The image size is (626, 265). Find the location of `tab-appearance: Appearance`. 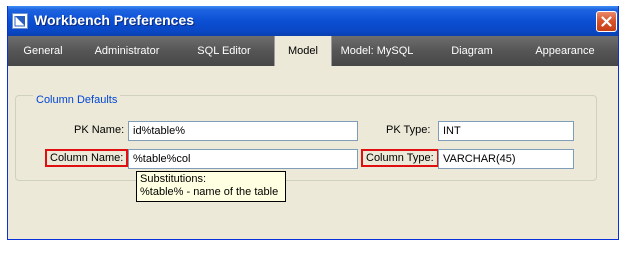

tab-appearance: Appearance is located at coordinates (565, 51).